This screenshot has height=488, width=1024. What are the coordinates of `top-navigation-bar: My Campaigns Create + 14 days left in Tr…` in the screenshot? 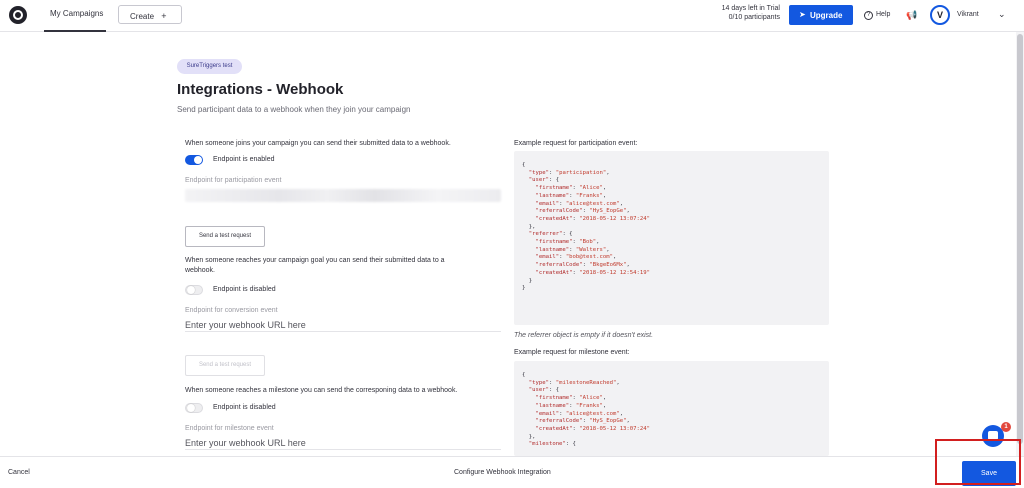 It's located at (512, 16).